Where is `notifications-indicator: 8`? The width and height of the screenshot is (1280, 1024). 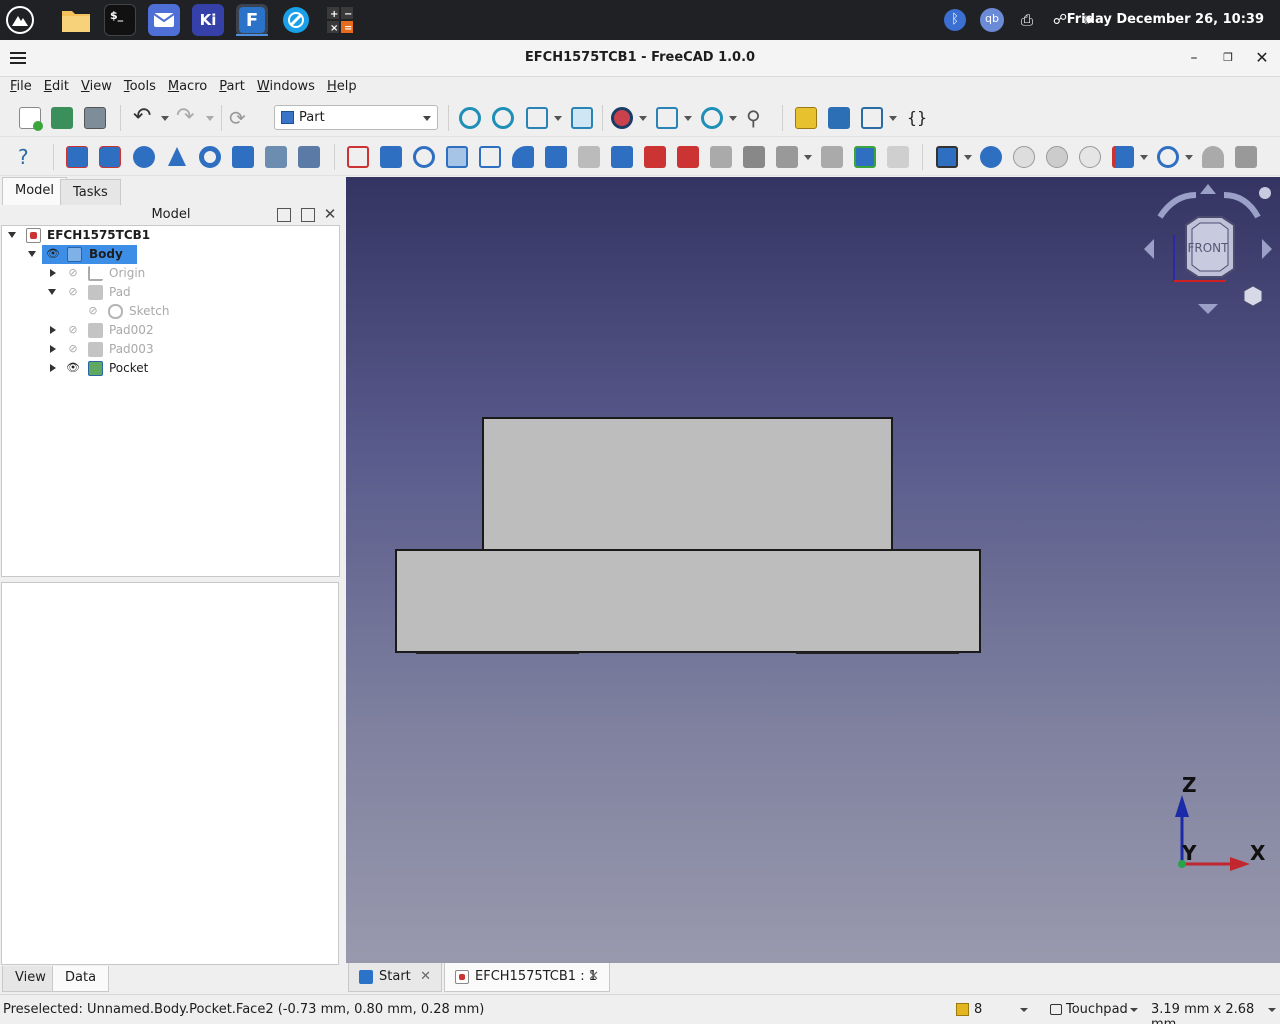 notifications-indicator: 8 is located at coordinates (994, 1010).